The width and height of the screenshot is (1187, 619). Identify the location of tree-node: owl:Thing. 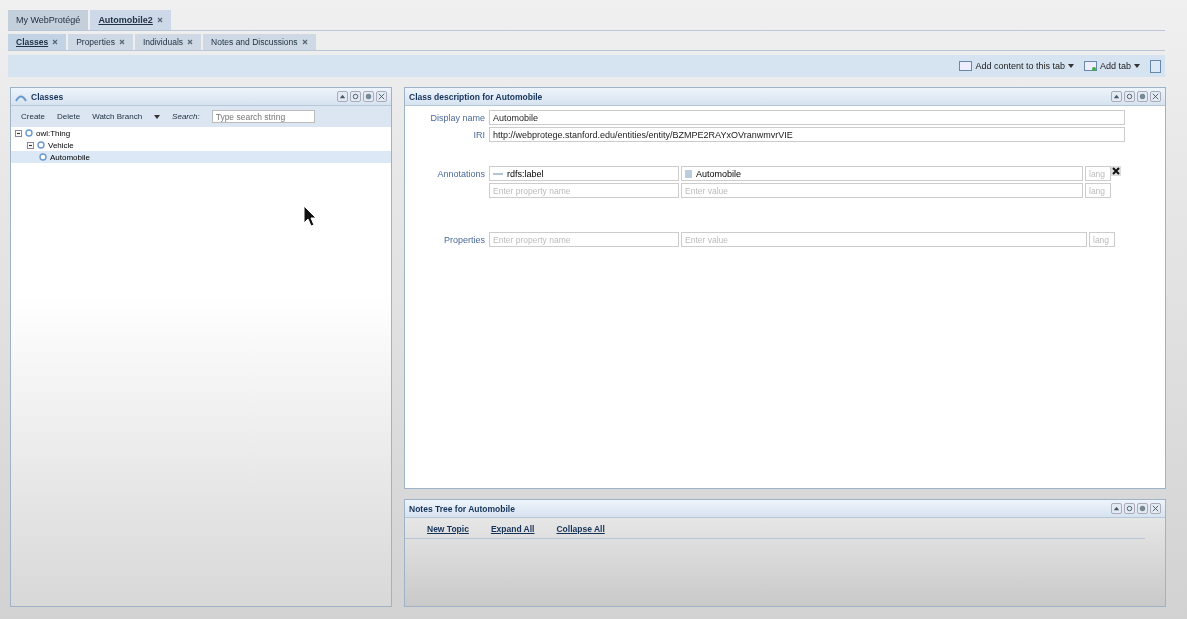
(201, 133).